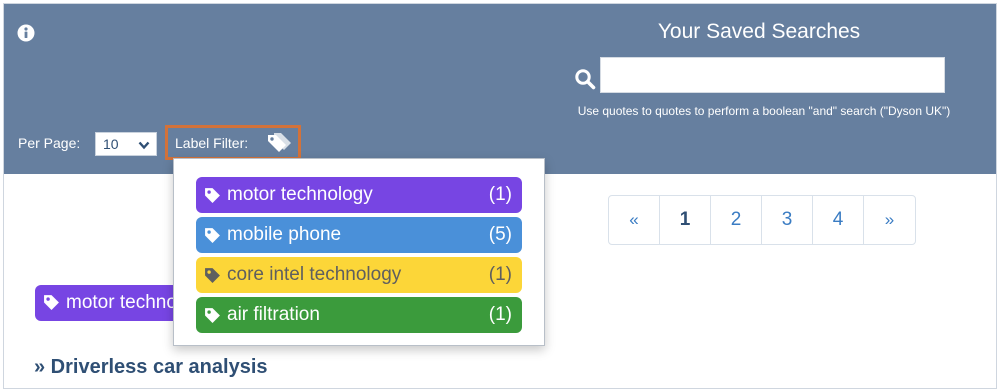 This screenshot has height=391, width=1000. I want to click on pagination-page-3: 3, so click(787, 220).